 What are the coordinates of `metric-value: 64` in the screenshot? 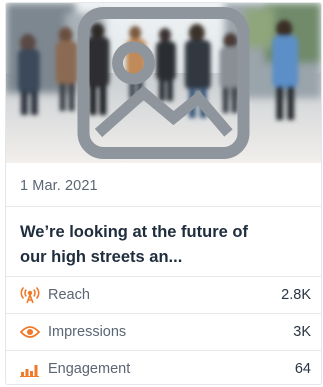 It's located at (302, 369).